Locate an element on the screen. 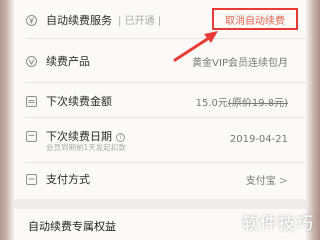 Image resolution: width=320 pixels, height=240 pixels. watermark: 软件技巧 is located at coordinates (278, 224).